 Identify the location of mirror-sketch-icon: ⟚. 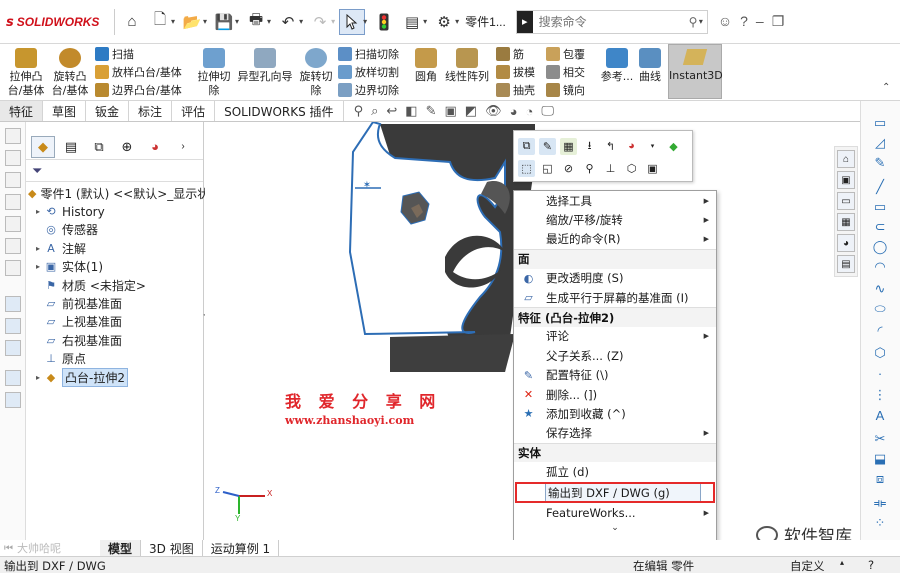
(880, 503).